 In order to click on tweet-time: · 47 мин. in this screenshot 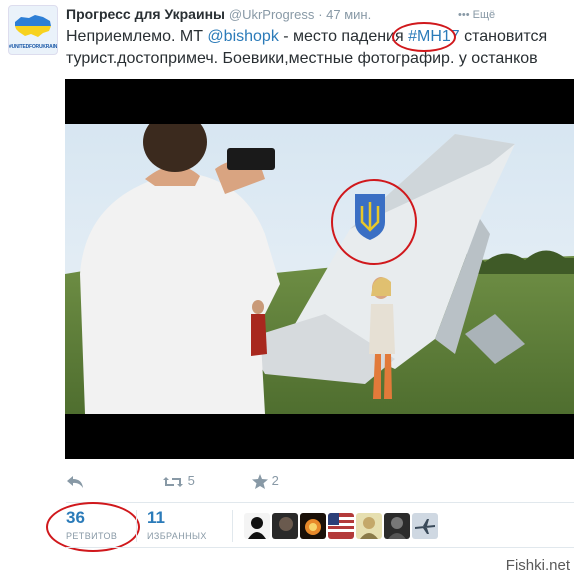, I will do `click(344, 14)`.